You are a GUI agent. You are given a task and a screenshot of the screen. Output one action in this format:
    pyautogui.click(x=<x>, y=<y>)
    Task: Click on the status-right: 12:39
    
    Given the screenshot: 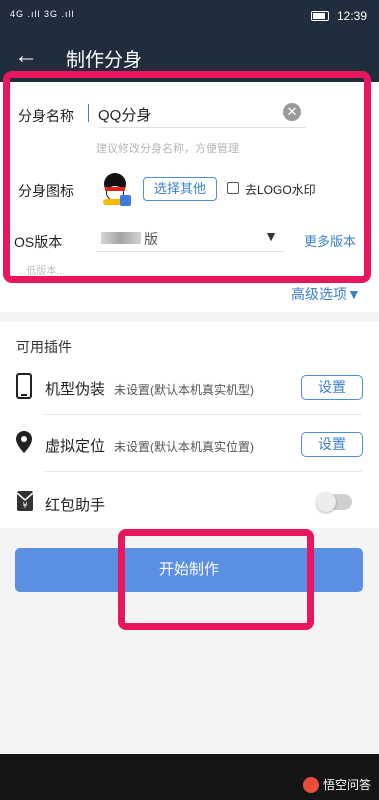 What is the action you would take?
    pyautogui.click(x=338, y=16)
    